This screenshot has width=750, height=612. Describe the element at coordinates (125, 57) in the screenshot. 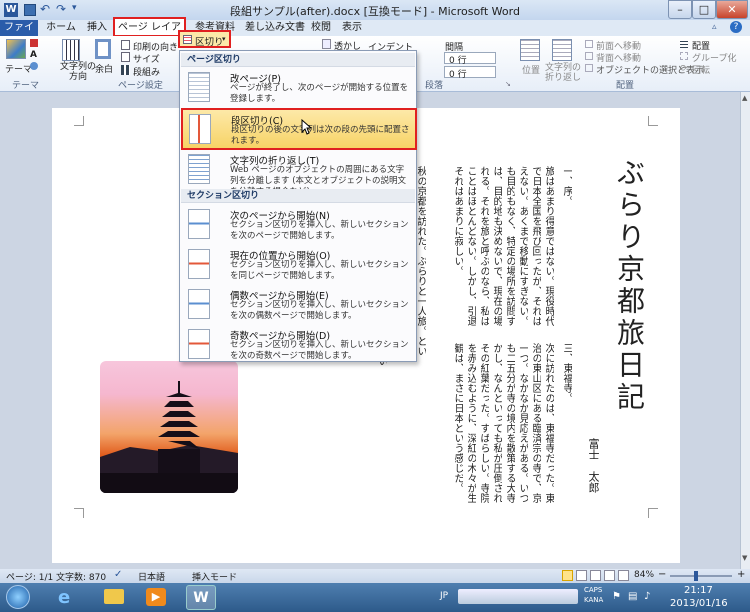

I see `size-icon` at that location.